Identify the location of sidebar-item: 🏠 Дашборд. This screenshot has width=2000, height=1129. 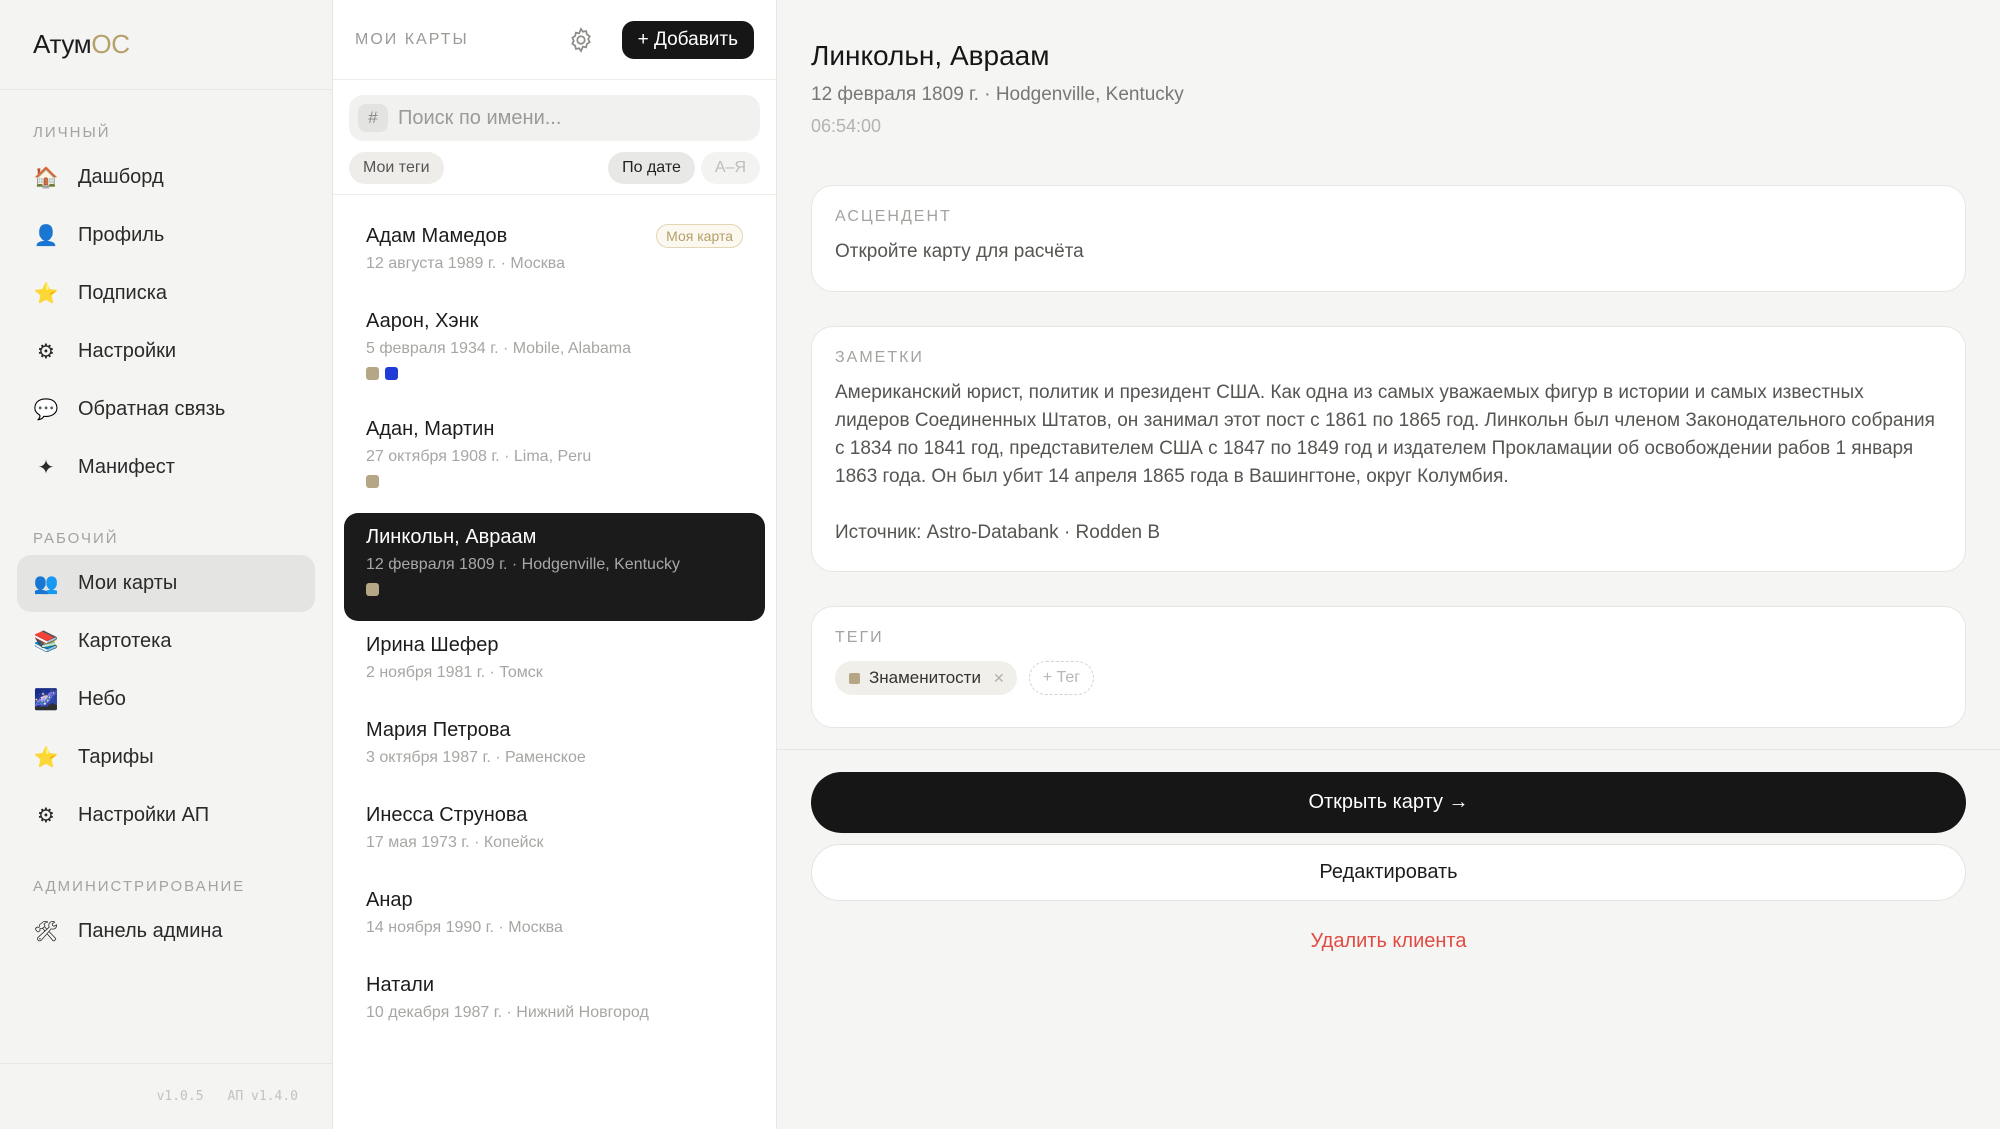
(166, 177).